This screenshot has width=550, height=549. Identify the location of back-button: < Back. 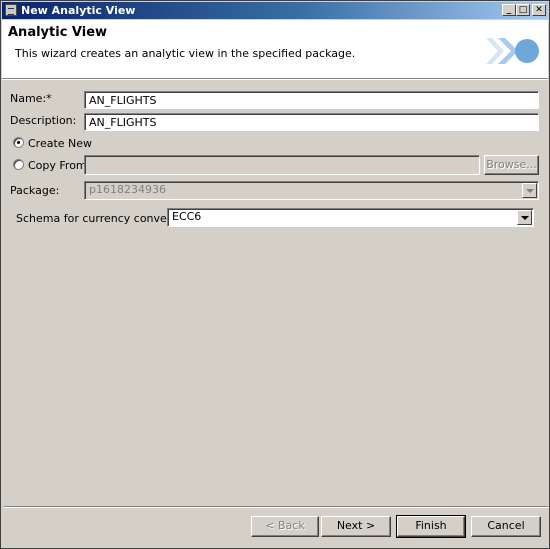
(285, 526).